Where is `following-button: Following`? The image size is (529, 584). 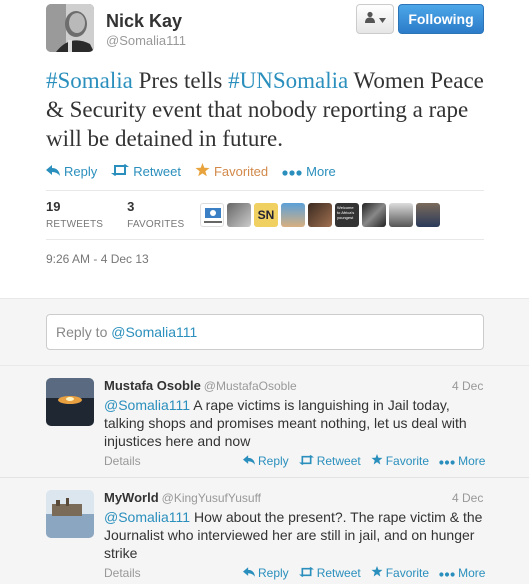
following-button: Following is located at coordinates (441, 19).